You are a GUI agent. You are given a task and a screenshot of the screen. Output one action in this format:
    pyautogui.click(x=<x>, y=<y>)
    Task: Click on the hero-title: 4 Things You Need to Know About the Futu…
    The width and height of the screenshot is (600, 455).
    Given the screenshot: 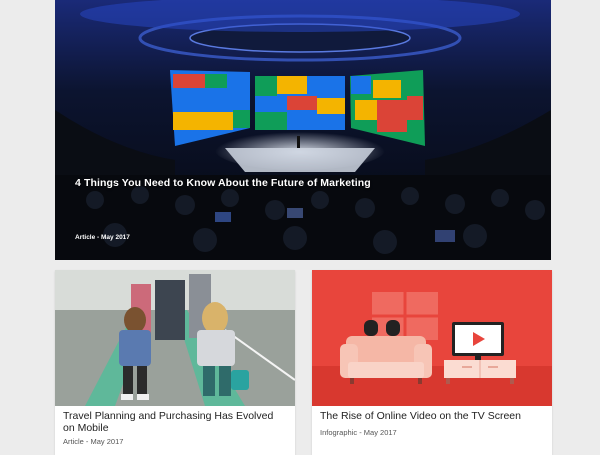 What is the action you would take?
    pyautogui.click(x=303, y=183)
    